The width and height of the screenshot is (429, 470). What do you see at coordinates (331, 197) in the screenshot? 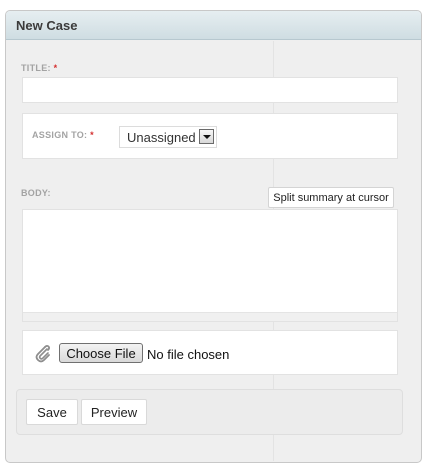
I see `split-summary-button: Split summary at cursor` at bounding box center [331, 197].